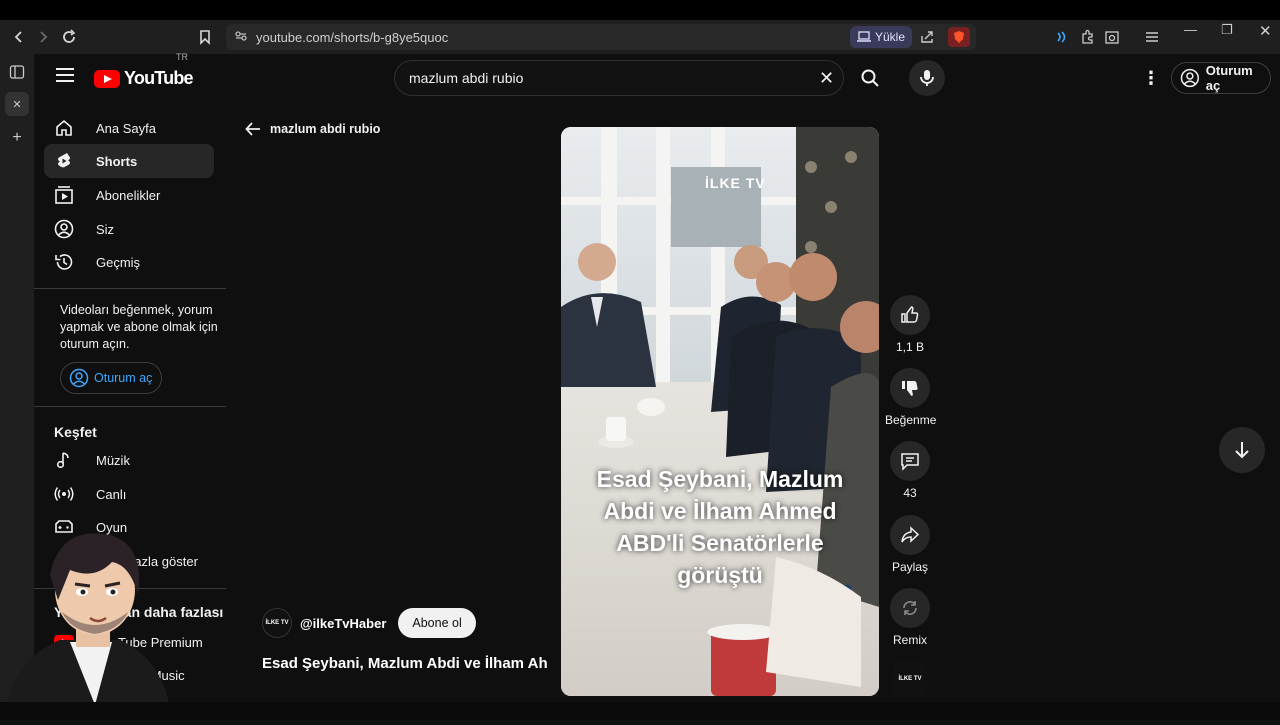 The image size is (1280, 725). I want to click on clear-search-icon: ✕, so click(826, 78).